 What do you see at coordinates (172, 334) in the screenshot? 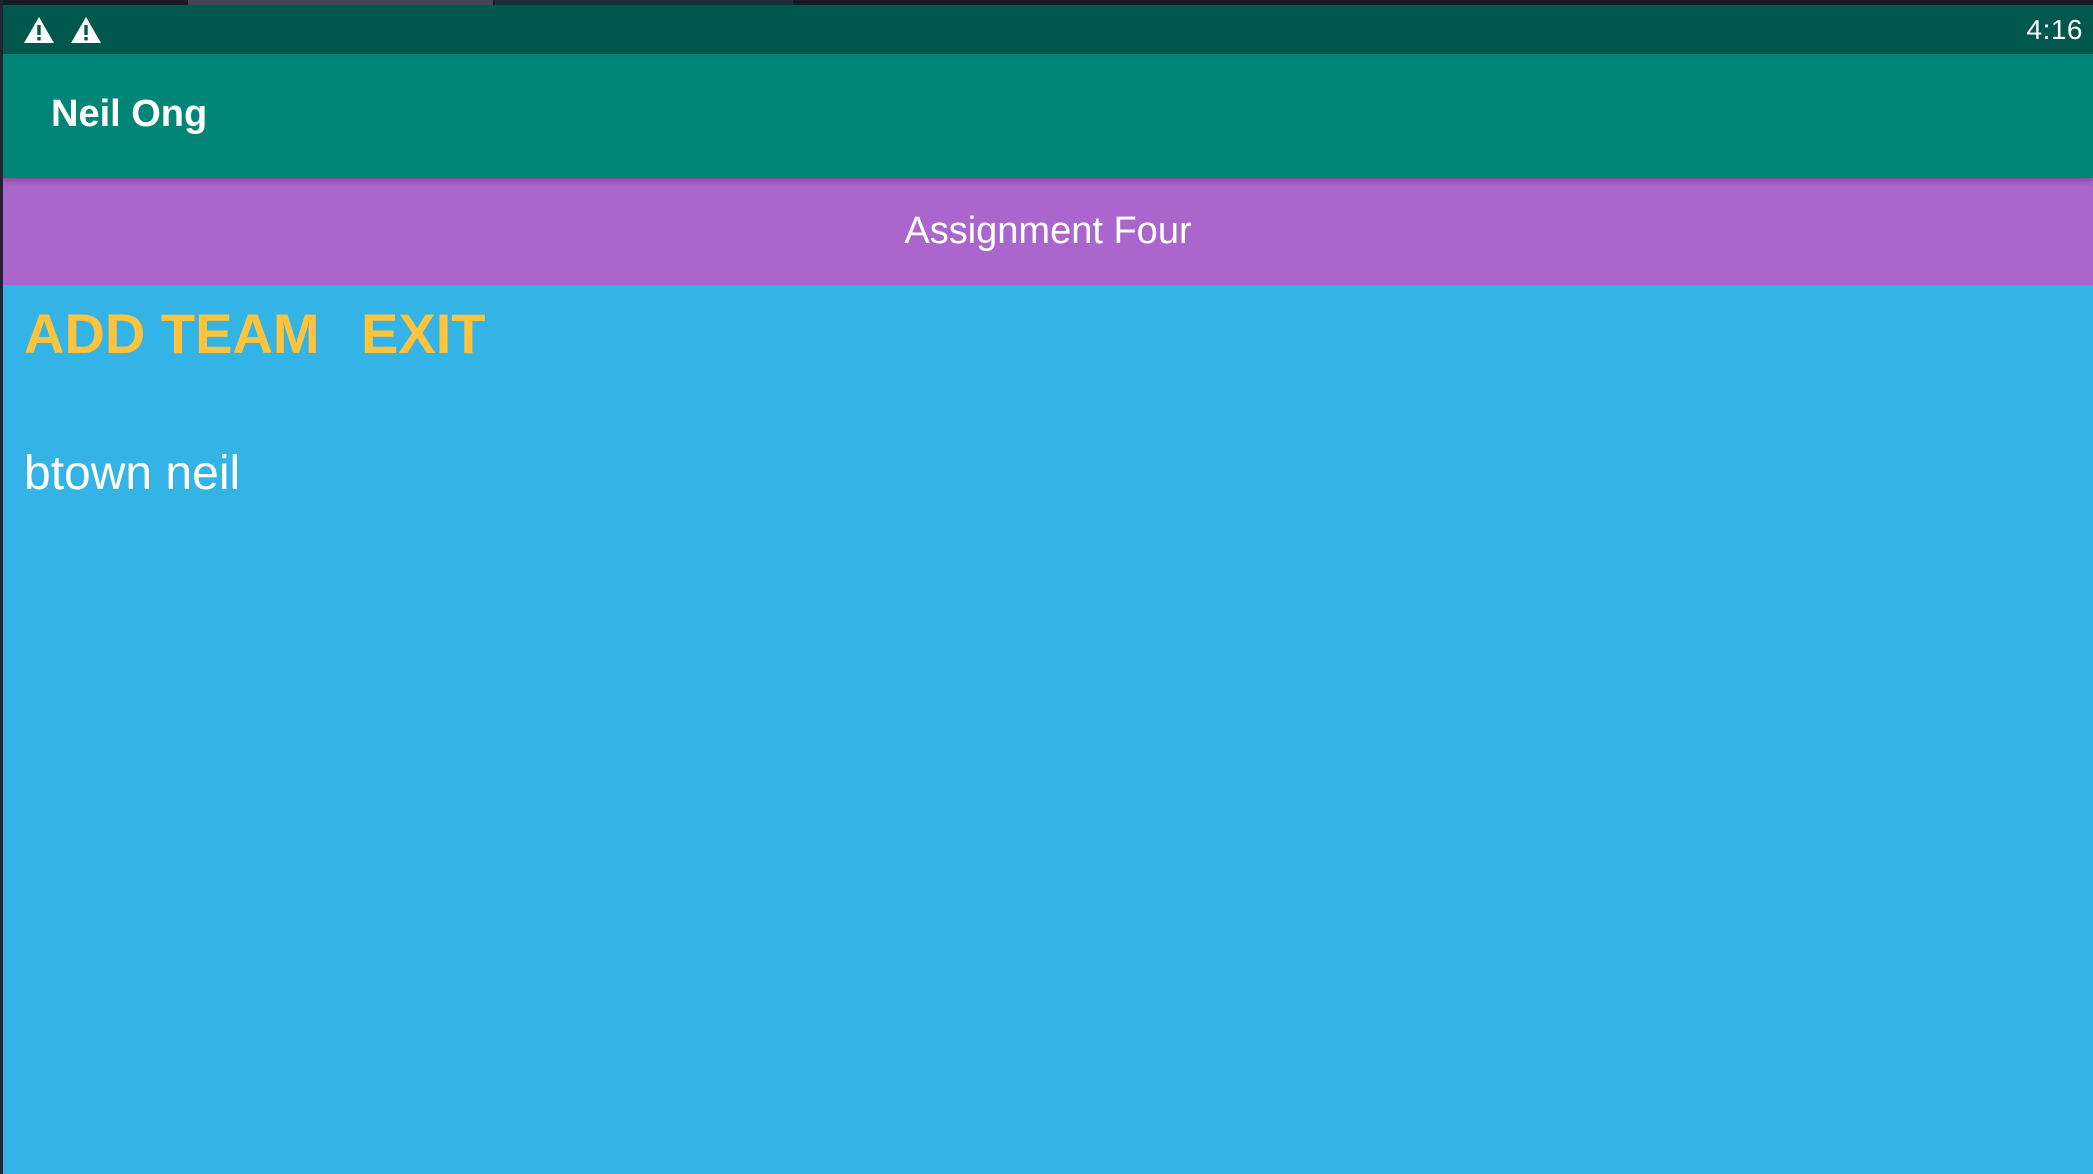
I see `add-team-button: ADD TEAM` at bounding box center [172, 334].